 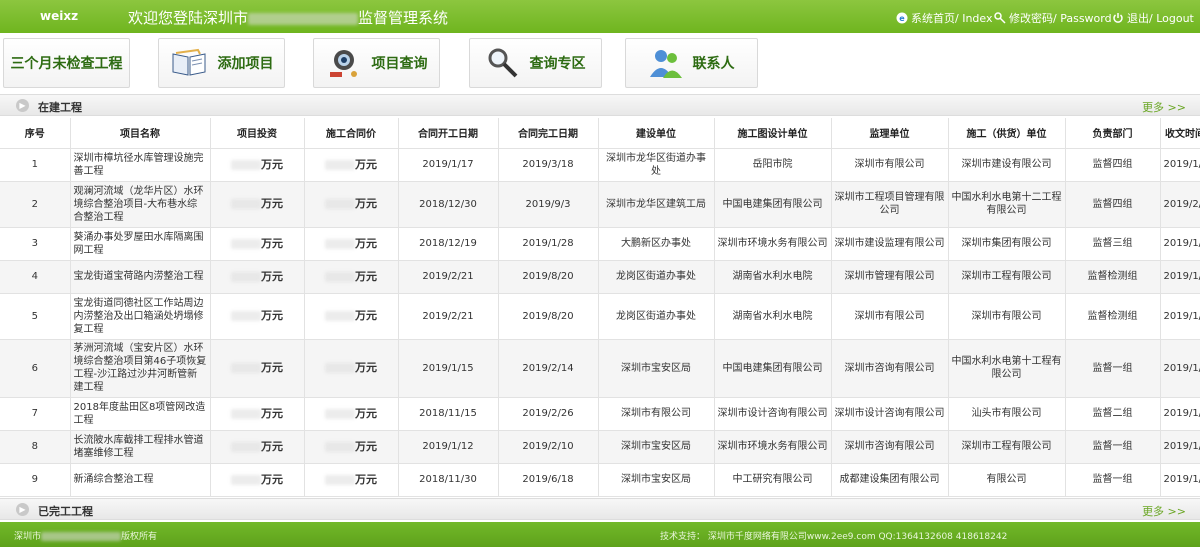 I want to click on copyright-suffix: 版权所有, so click(x=139, y=537).